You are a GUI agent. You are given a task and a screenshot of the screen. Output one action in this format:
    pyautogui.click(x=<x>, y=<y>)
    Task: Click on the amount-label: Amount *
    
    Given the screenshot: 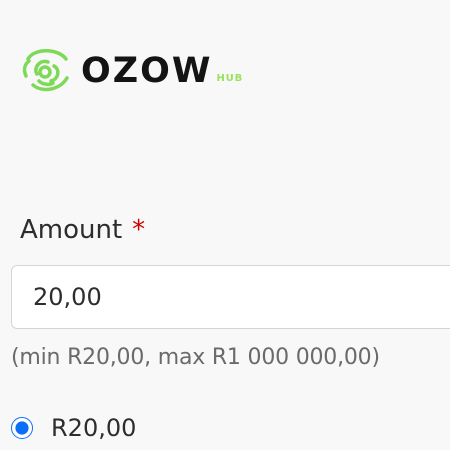 What is the action you would take?
    pyautogui.click(x=82, y=230)
    